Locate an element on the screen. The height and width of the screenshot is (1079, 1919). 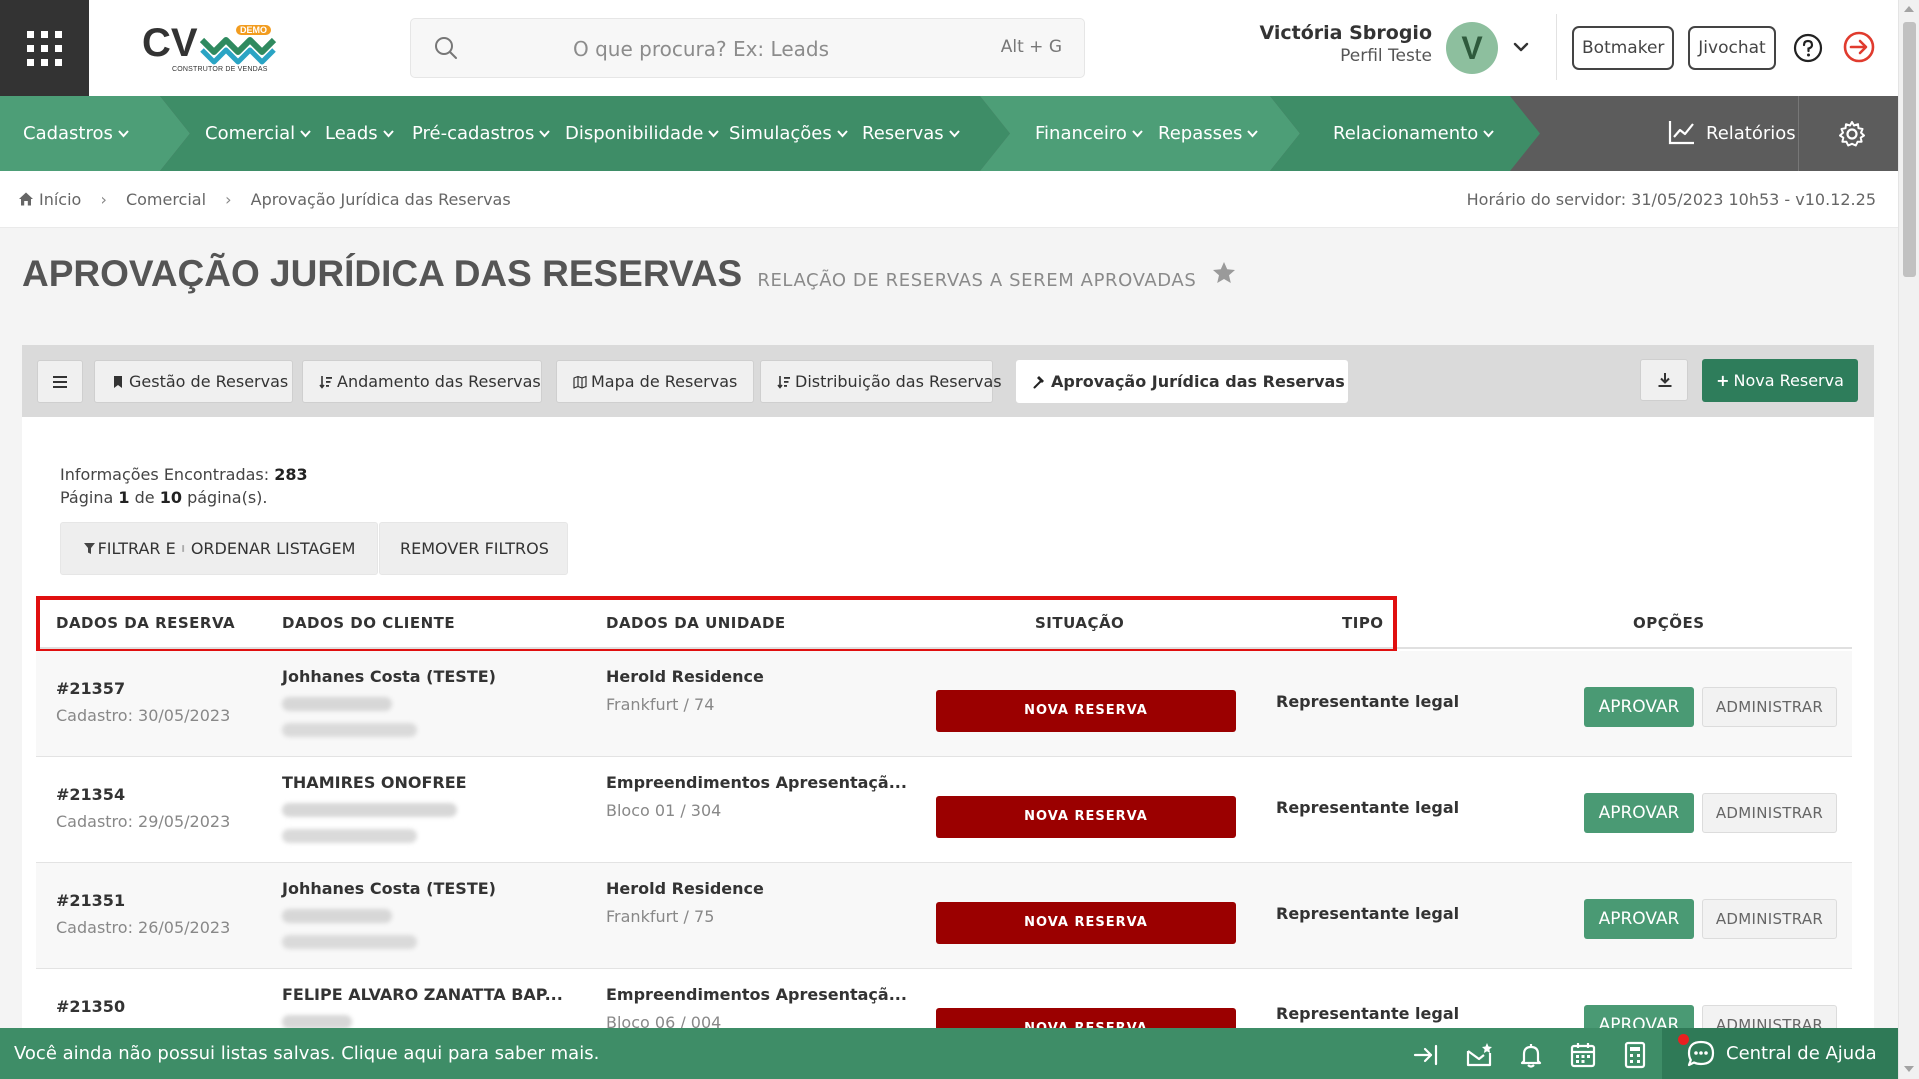
scrollbar-thumb is located at coordinates (1909, 149).